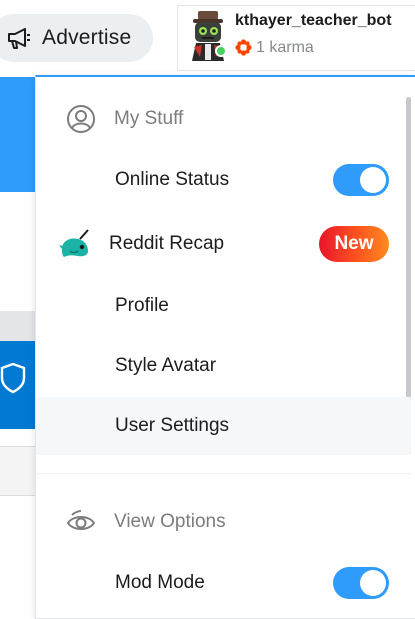  What do you see at coordinates (223, 583) in the screenshot?
I see `menu-item-mod-mode: Mod Mode` at bounding box center [223, 583].